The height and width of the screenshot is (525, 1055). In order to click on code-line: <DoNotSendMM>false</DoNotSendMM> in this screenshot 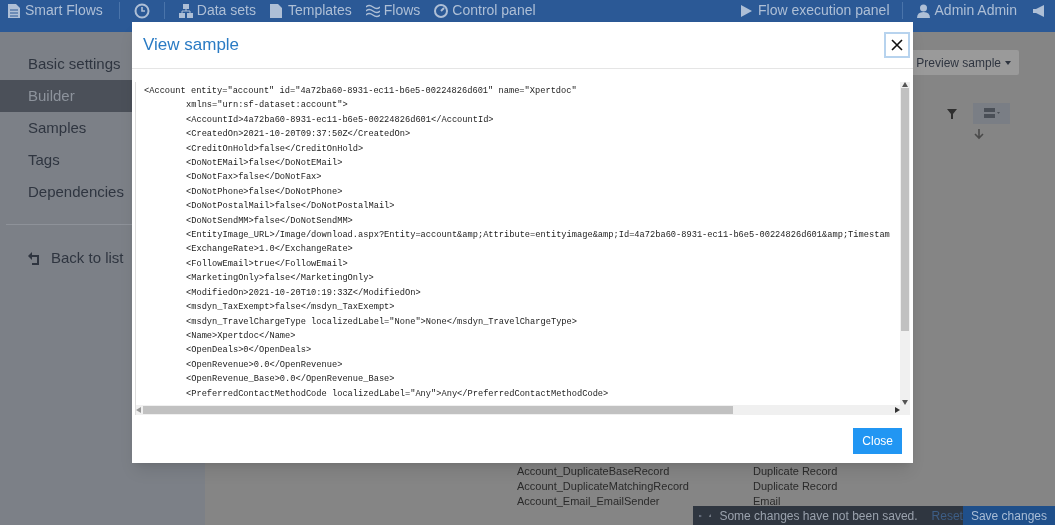, I will do `click(269, 221)`.